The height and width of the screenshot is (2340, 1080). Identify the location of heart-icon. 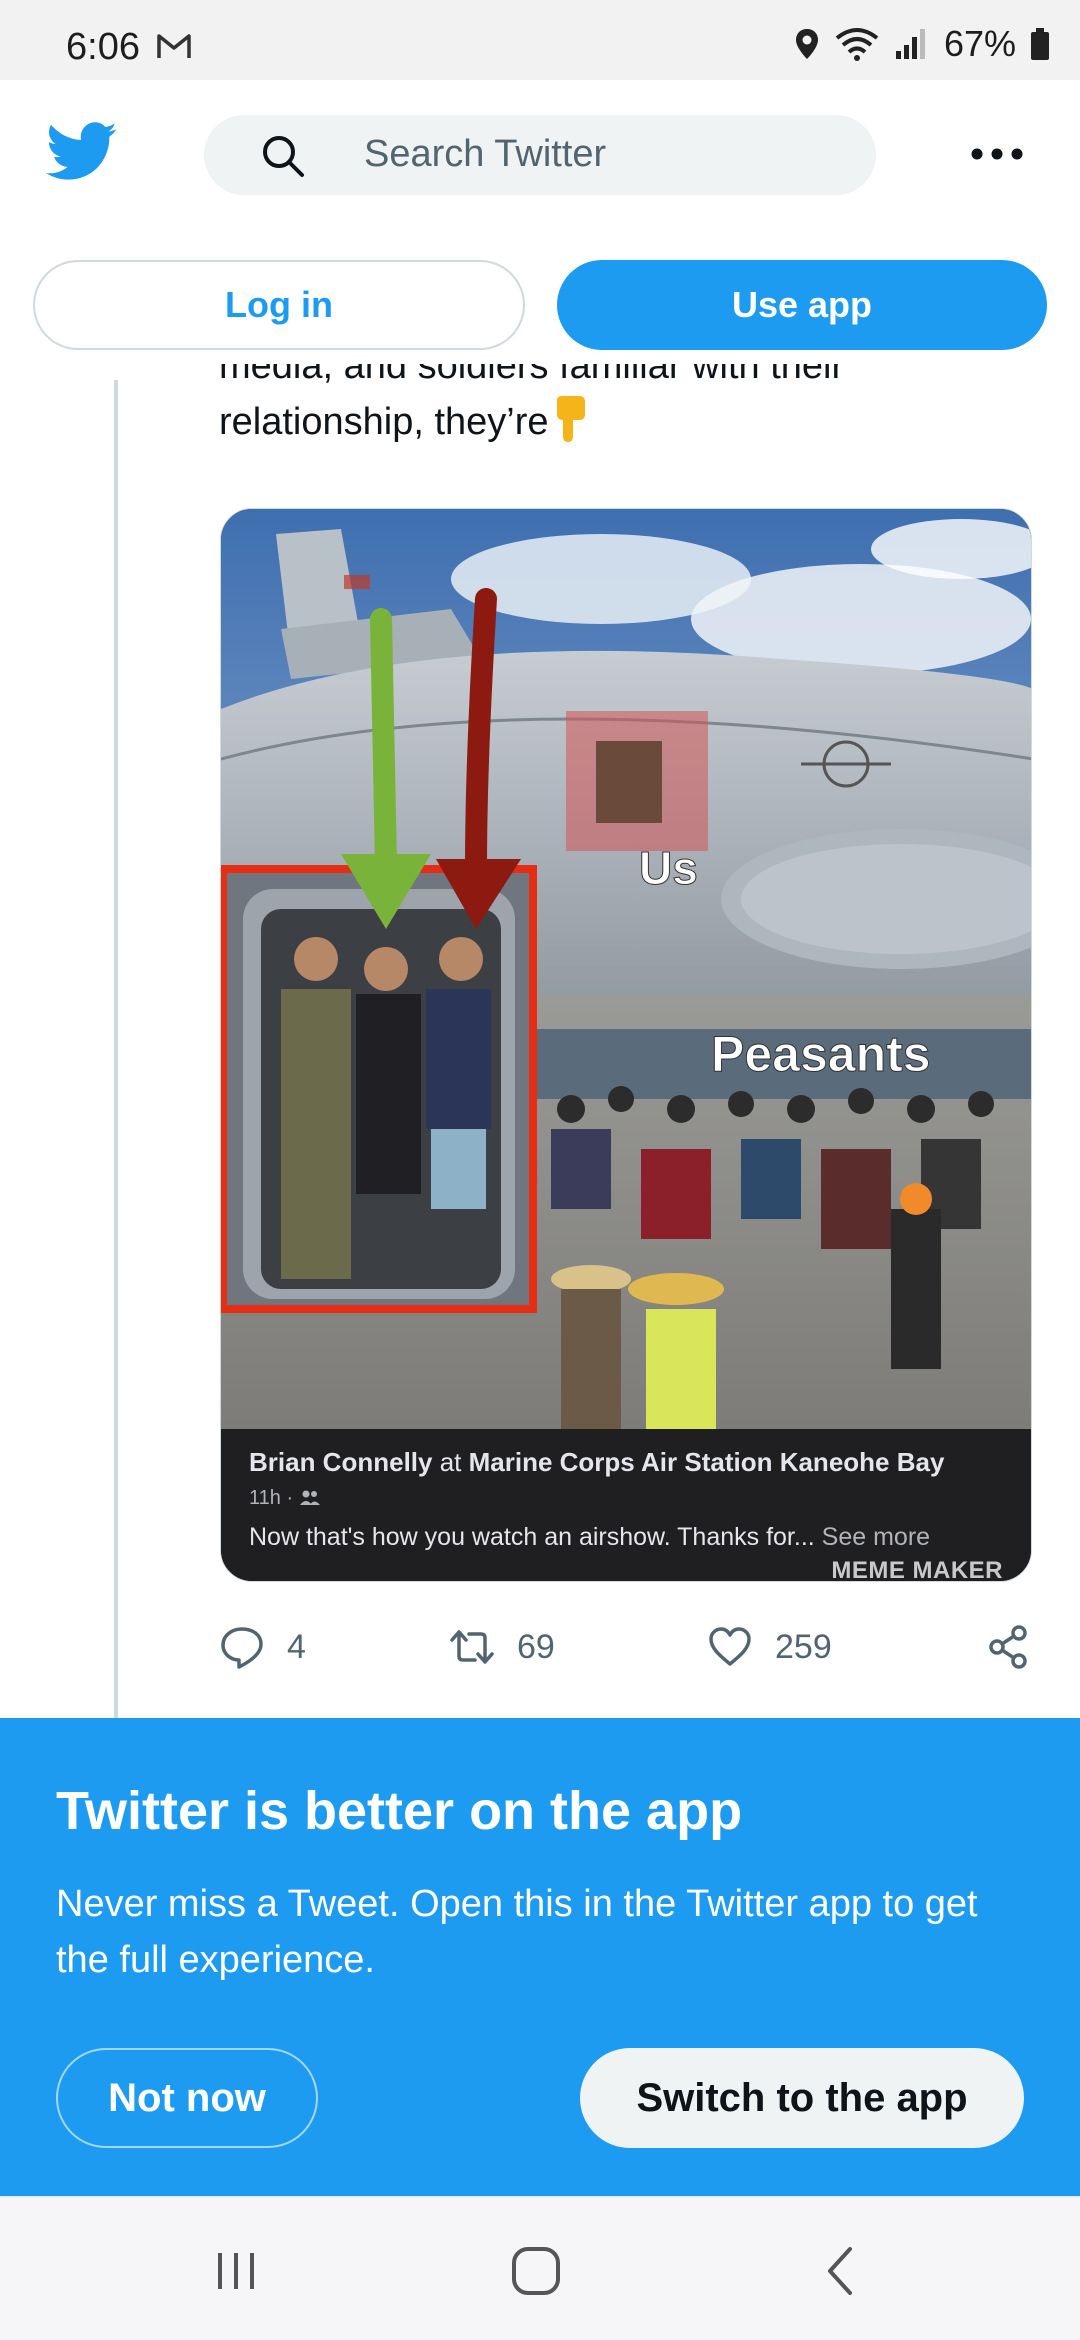
(730, 1646).